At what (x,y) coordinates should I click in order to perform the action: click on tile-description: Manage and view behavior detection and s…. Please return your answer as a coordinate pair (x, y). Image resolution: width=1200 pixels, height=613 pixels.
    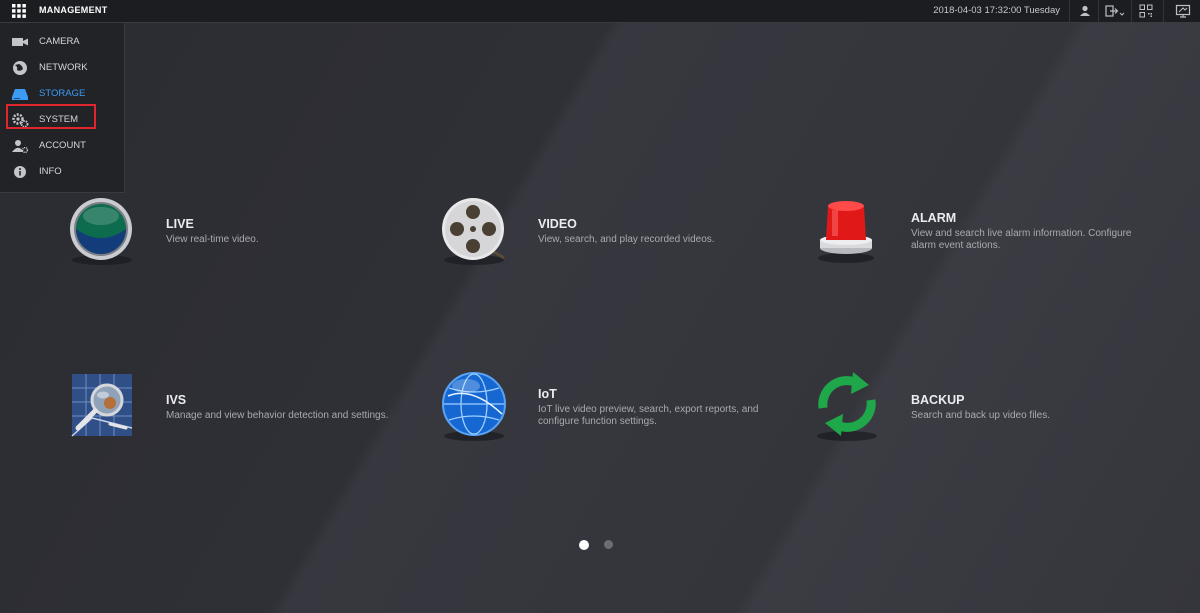
    Looking at the image, I should click on (277, 415).